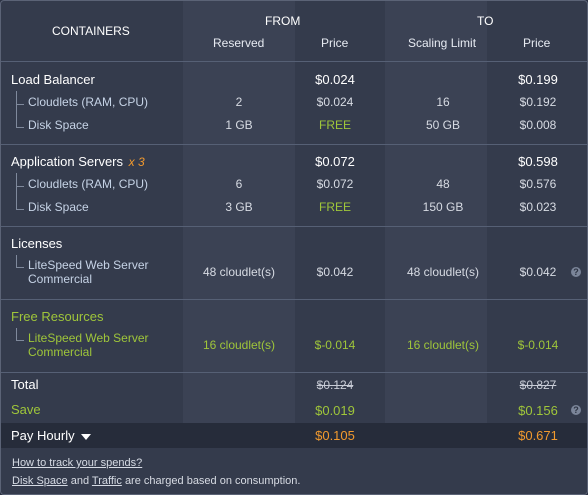 This screenshot has width=588, height=495. I want to click on free-resource-label-line: LiteSpeed Web Server, so click(88, 338).